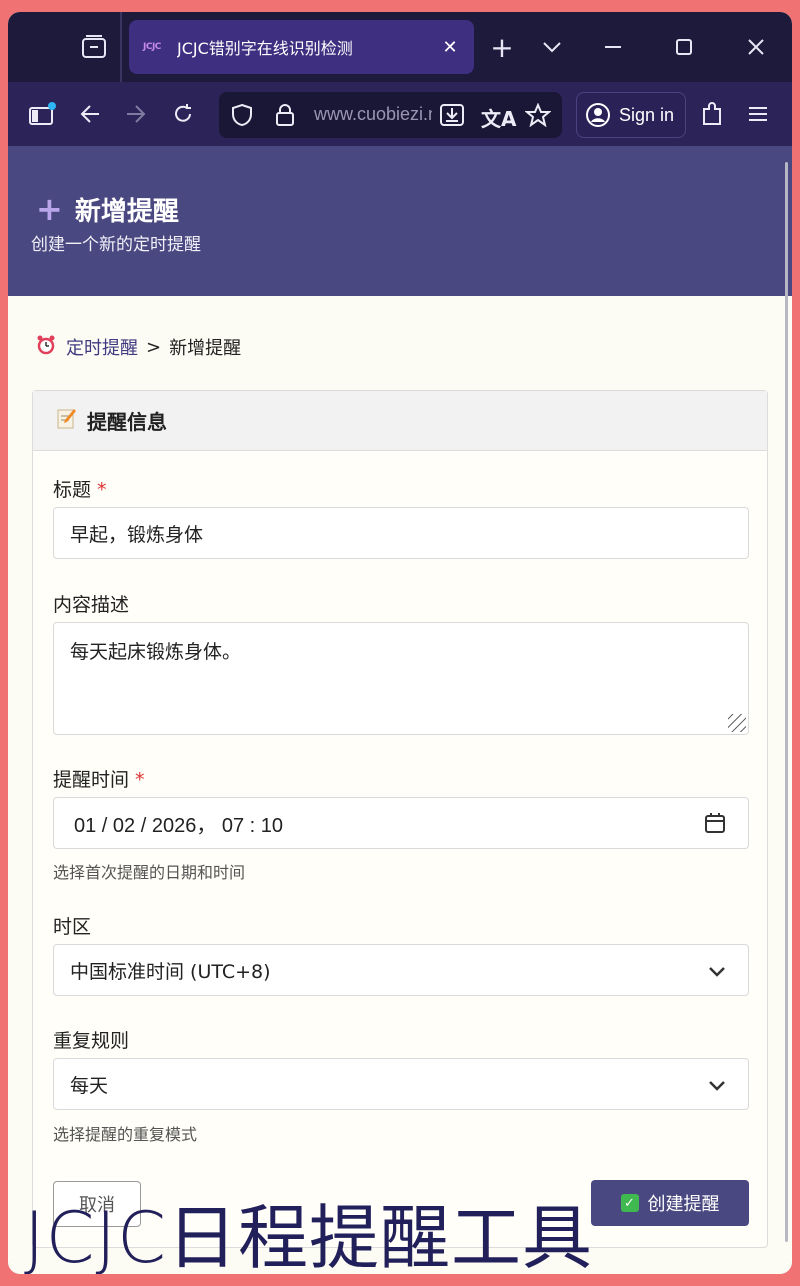  I want to click on translate-icon: 文A, so click(498, 117).